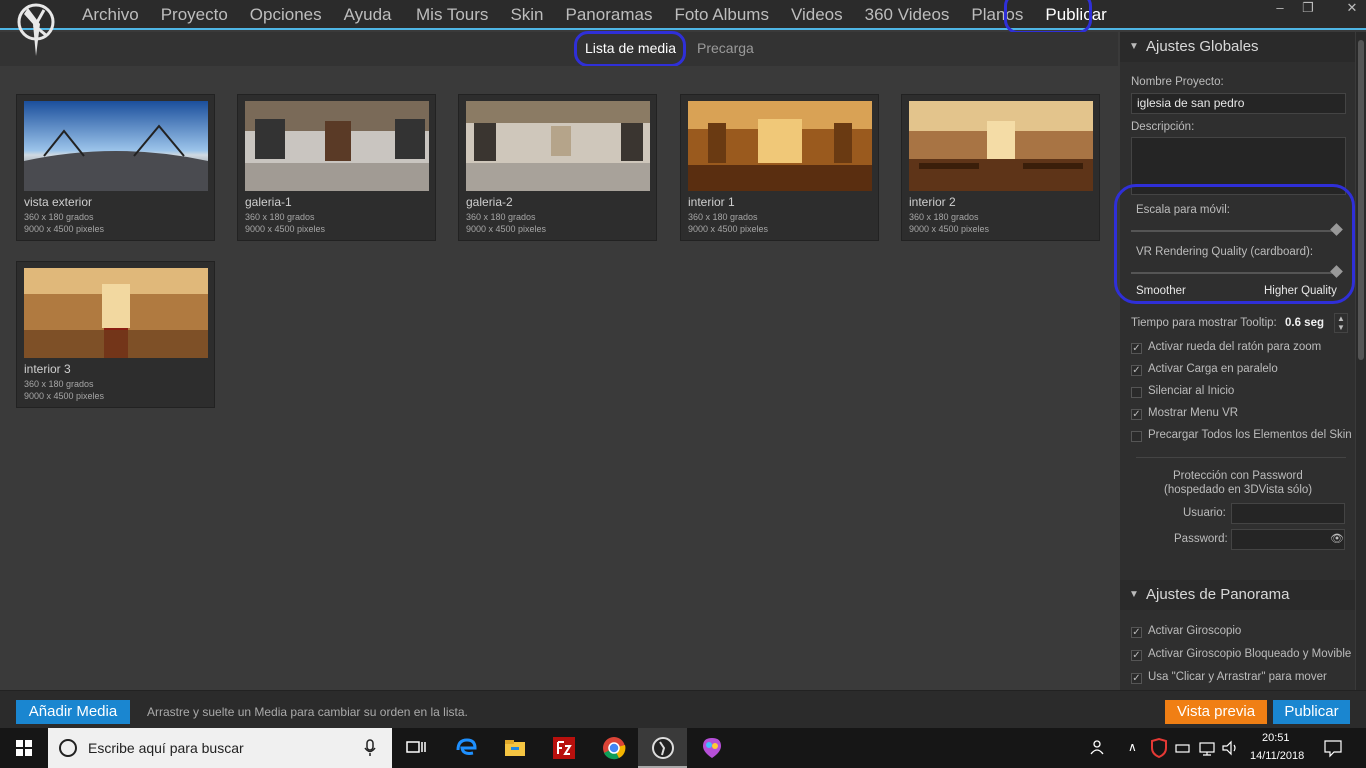 This screenshot has width=1366, height=768. What do you see at coordinates (1132, 754) in the screenshot?
I see `tray-expand-chevron-icon: ∧` at bounding box center [1132, 754].